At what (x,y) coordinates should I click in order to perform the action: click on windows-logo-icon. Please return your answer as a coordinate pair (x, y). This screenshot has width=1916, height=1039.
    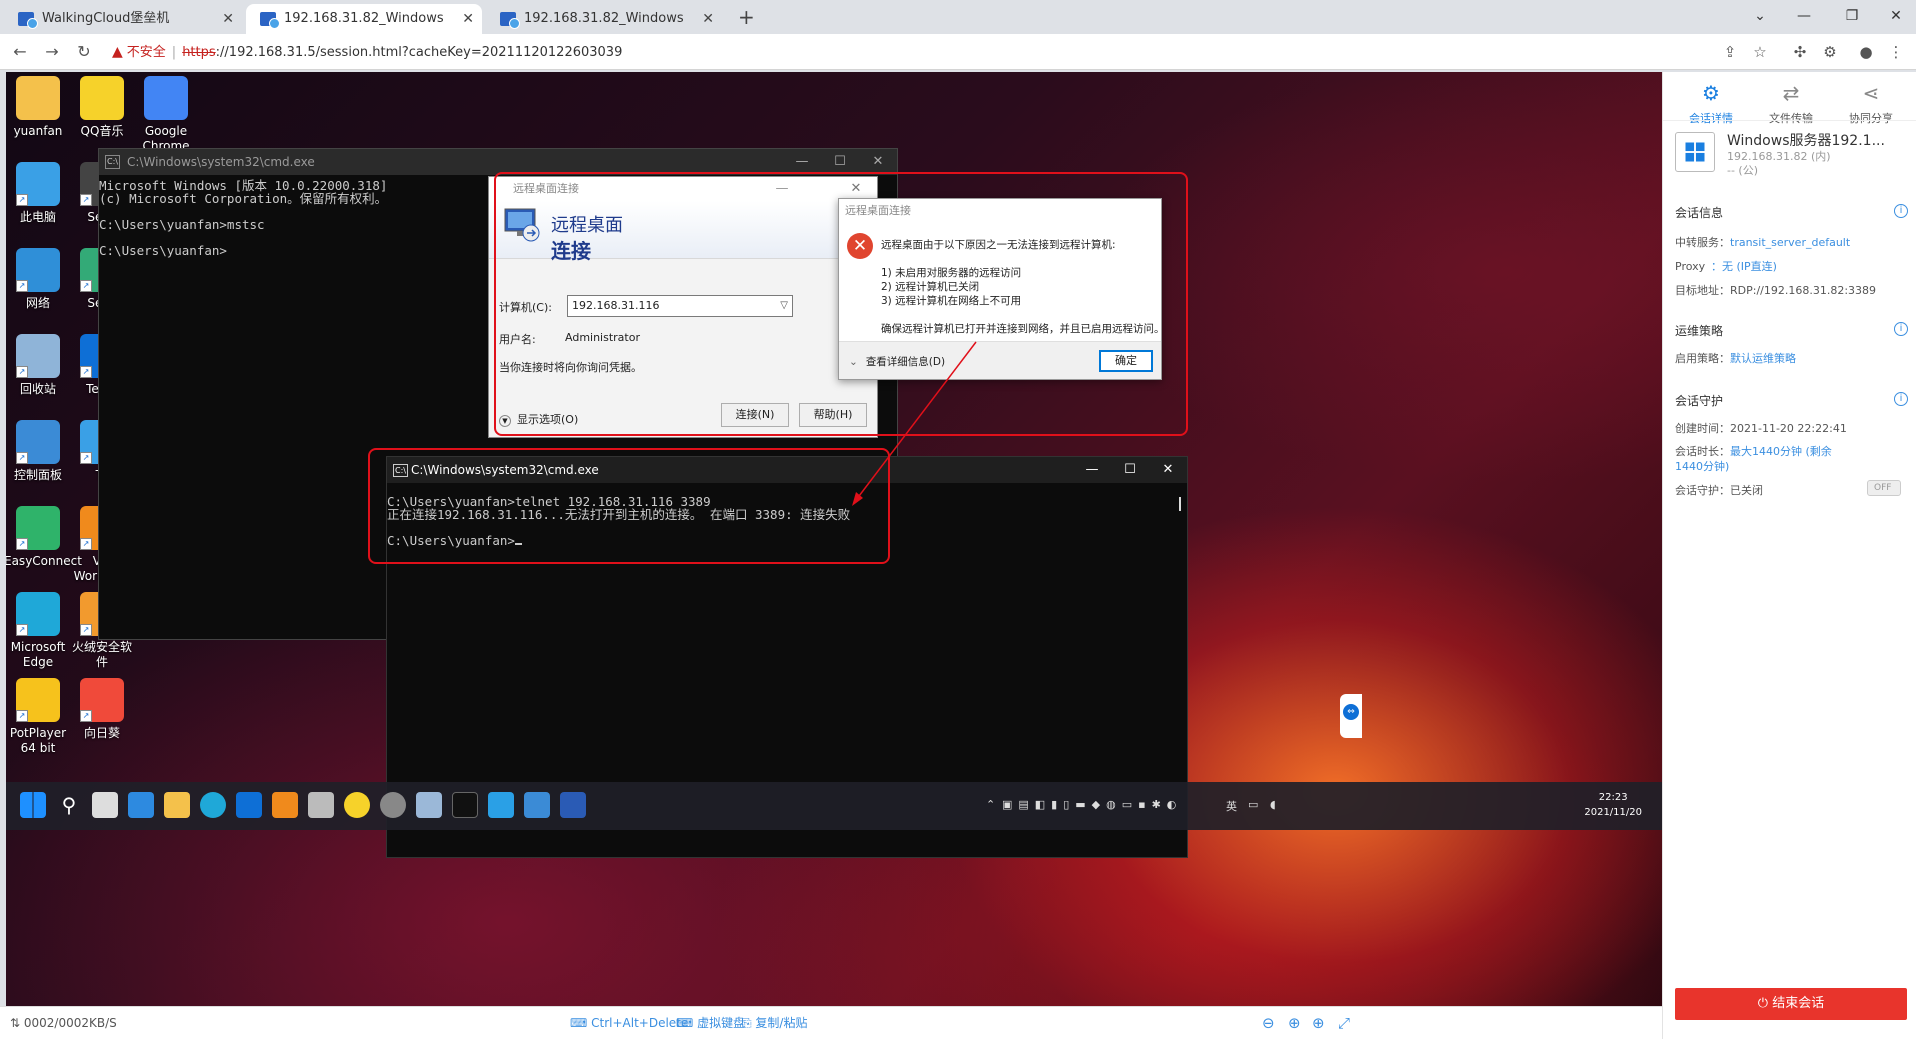
    Looking at the image, I should click on (1695, 152).